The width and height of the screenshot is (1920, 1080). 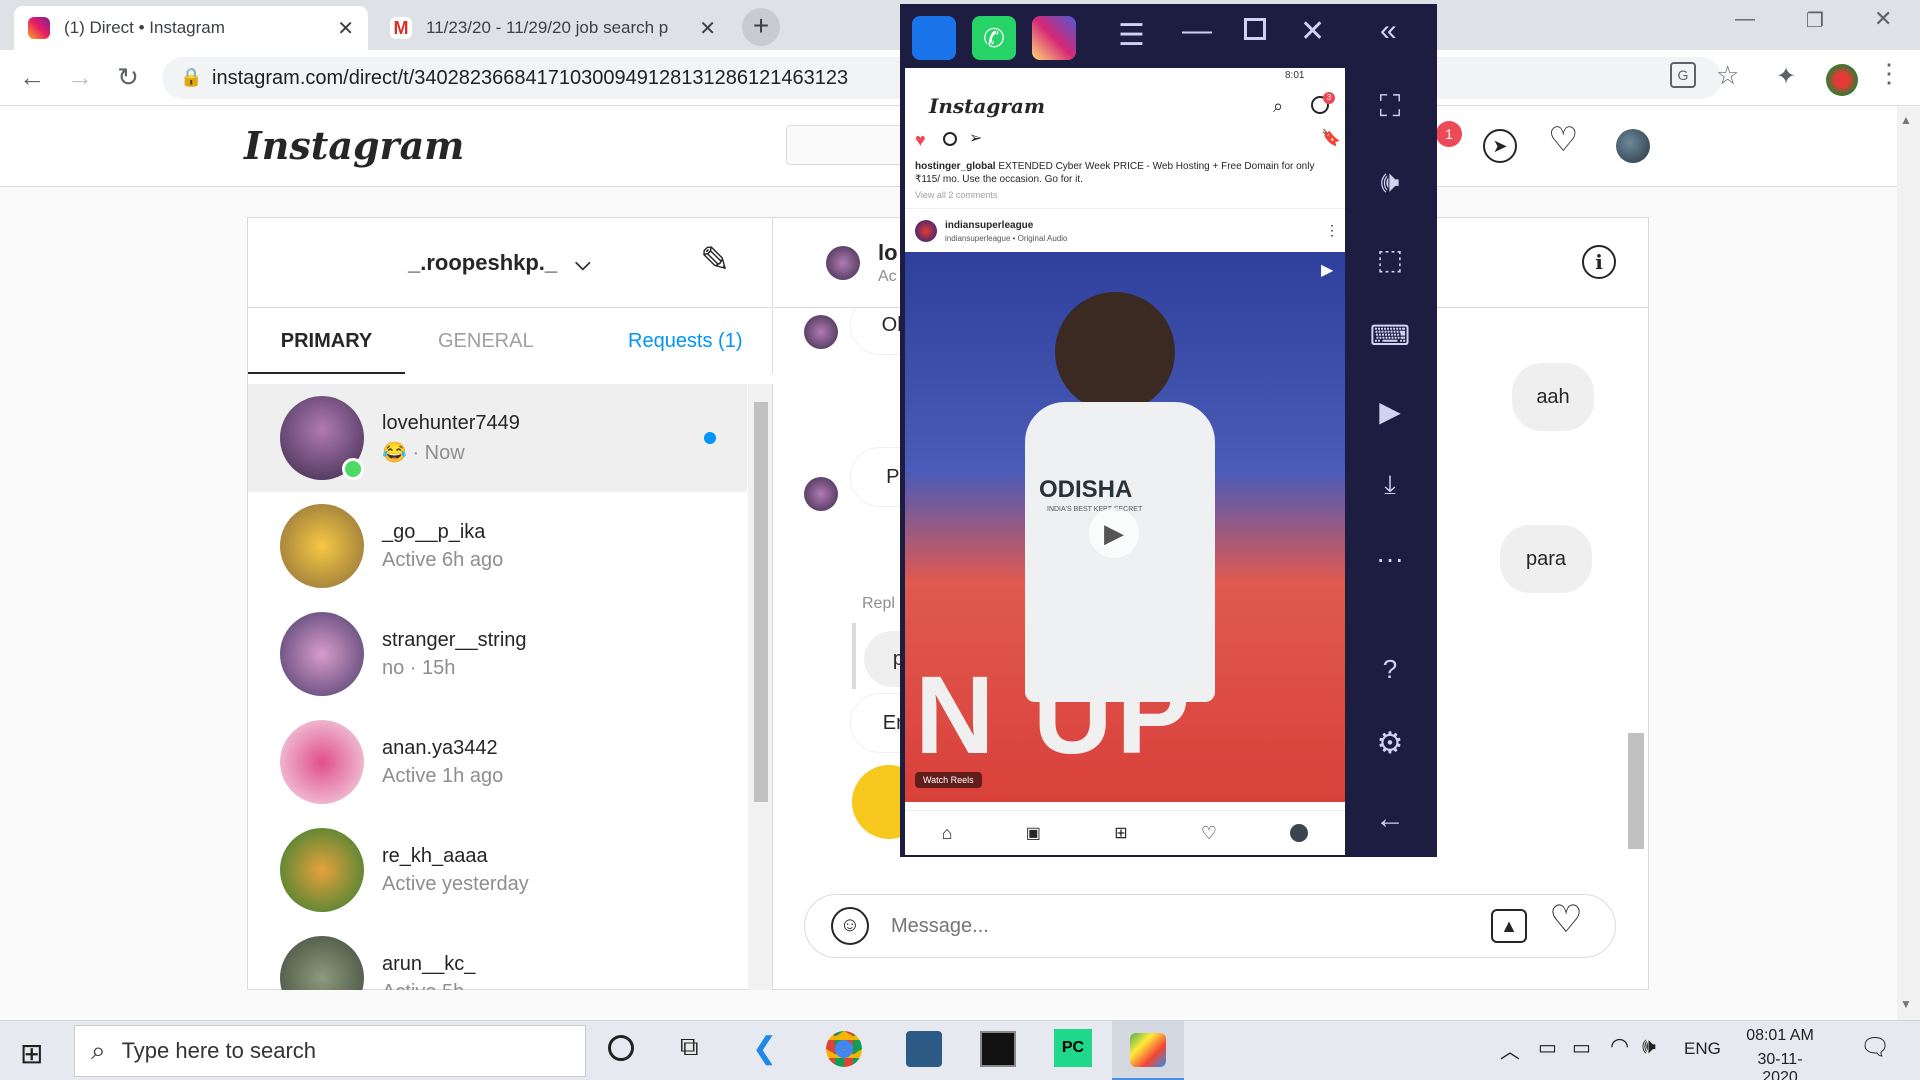 What do you see at coordinates (1312, 31) in the screenshot?
I see `emulator-close-icon: ✕` at bounding box center [1312, 31].